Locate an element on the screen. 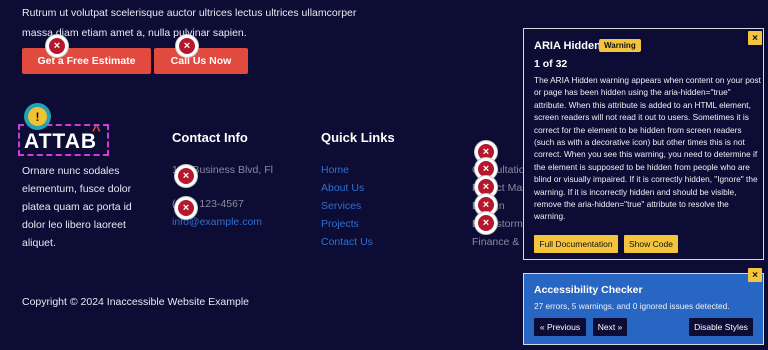 This screenshot has width=768, height=350. checker-title: Accessibility Checker is located at coordinates (588, 290).